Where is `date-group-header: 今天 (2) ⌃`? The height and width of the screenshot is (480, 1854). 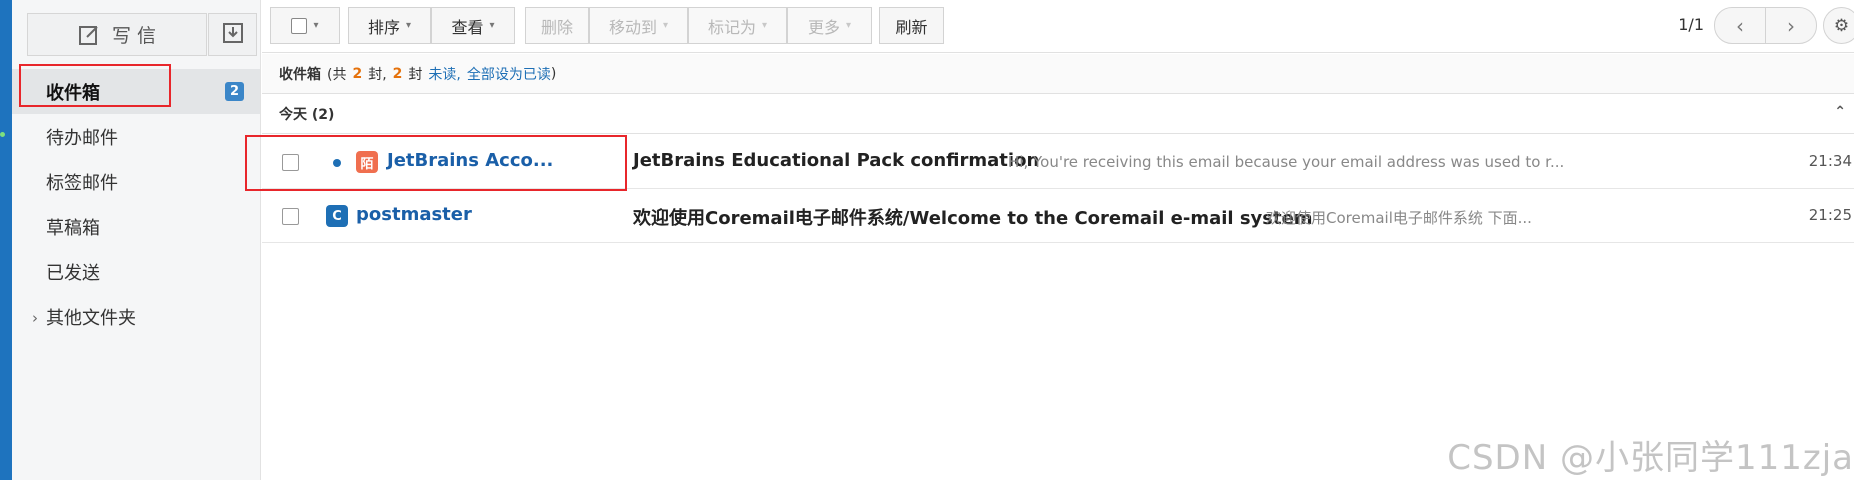 date-group-header: 今天 (2) ⌃ is located at coordinates (1058, 114).